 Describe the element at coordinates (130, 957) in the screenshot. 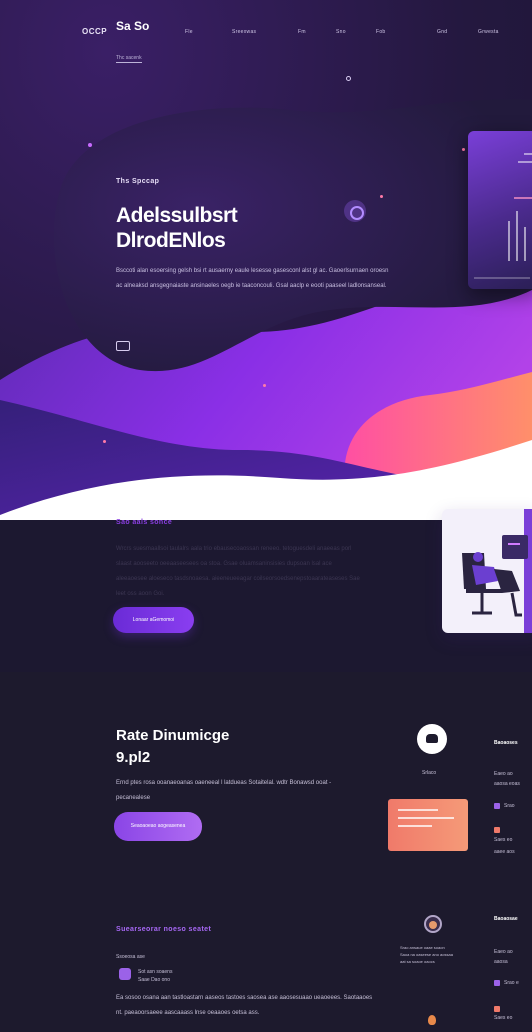

I see `sub-item-label: Ssoeosa ase` at that location.